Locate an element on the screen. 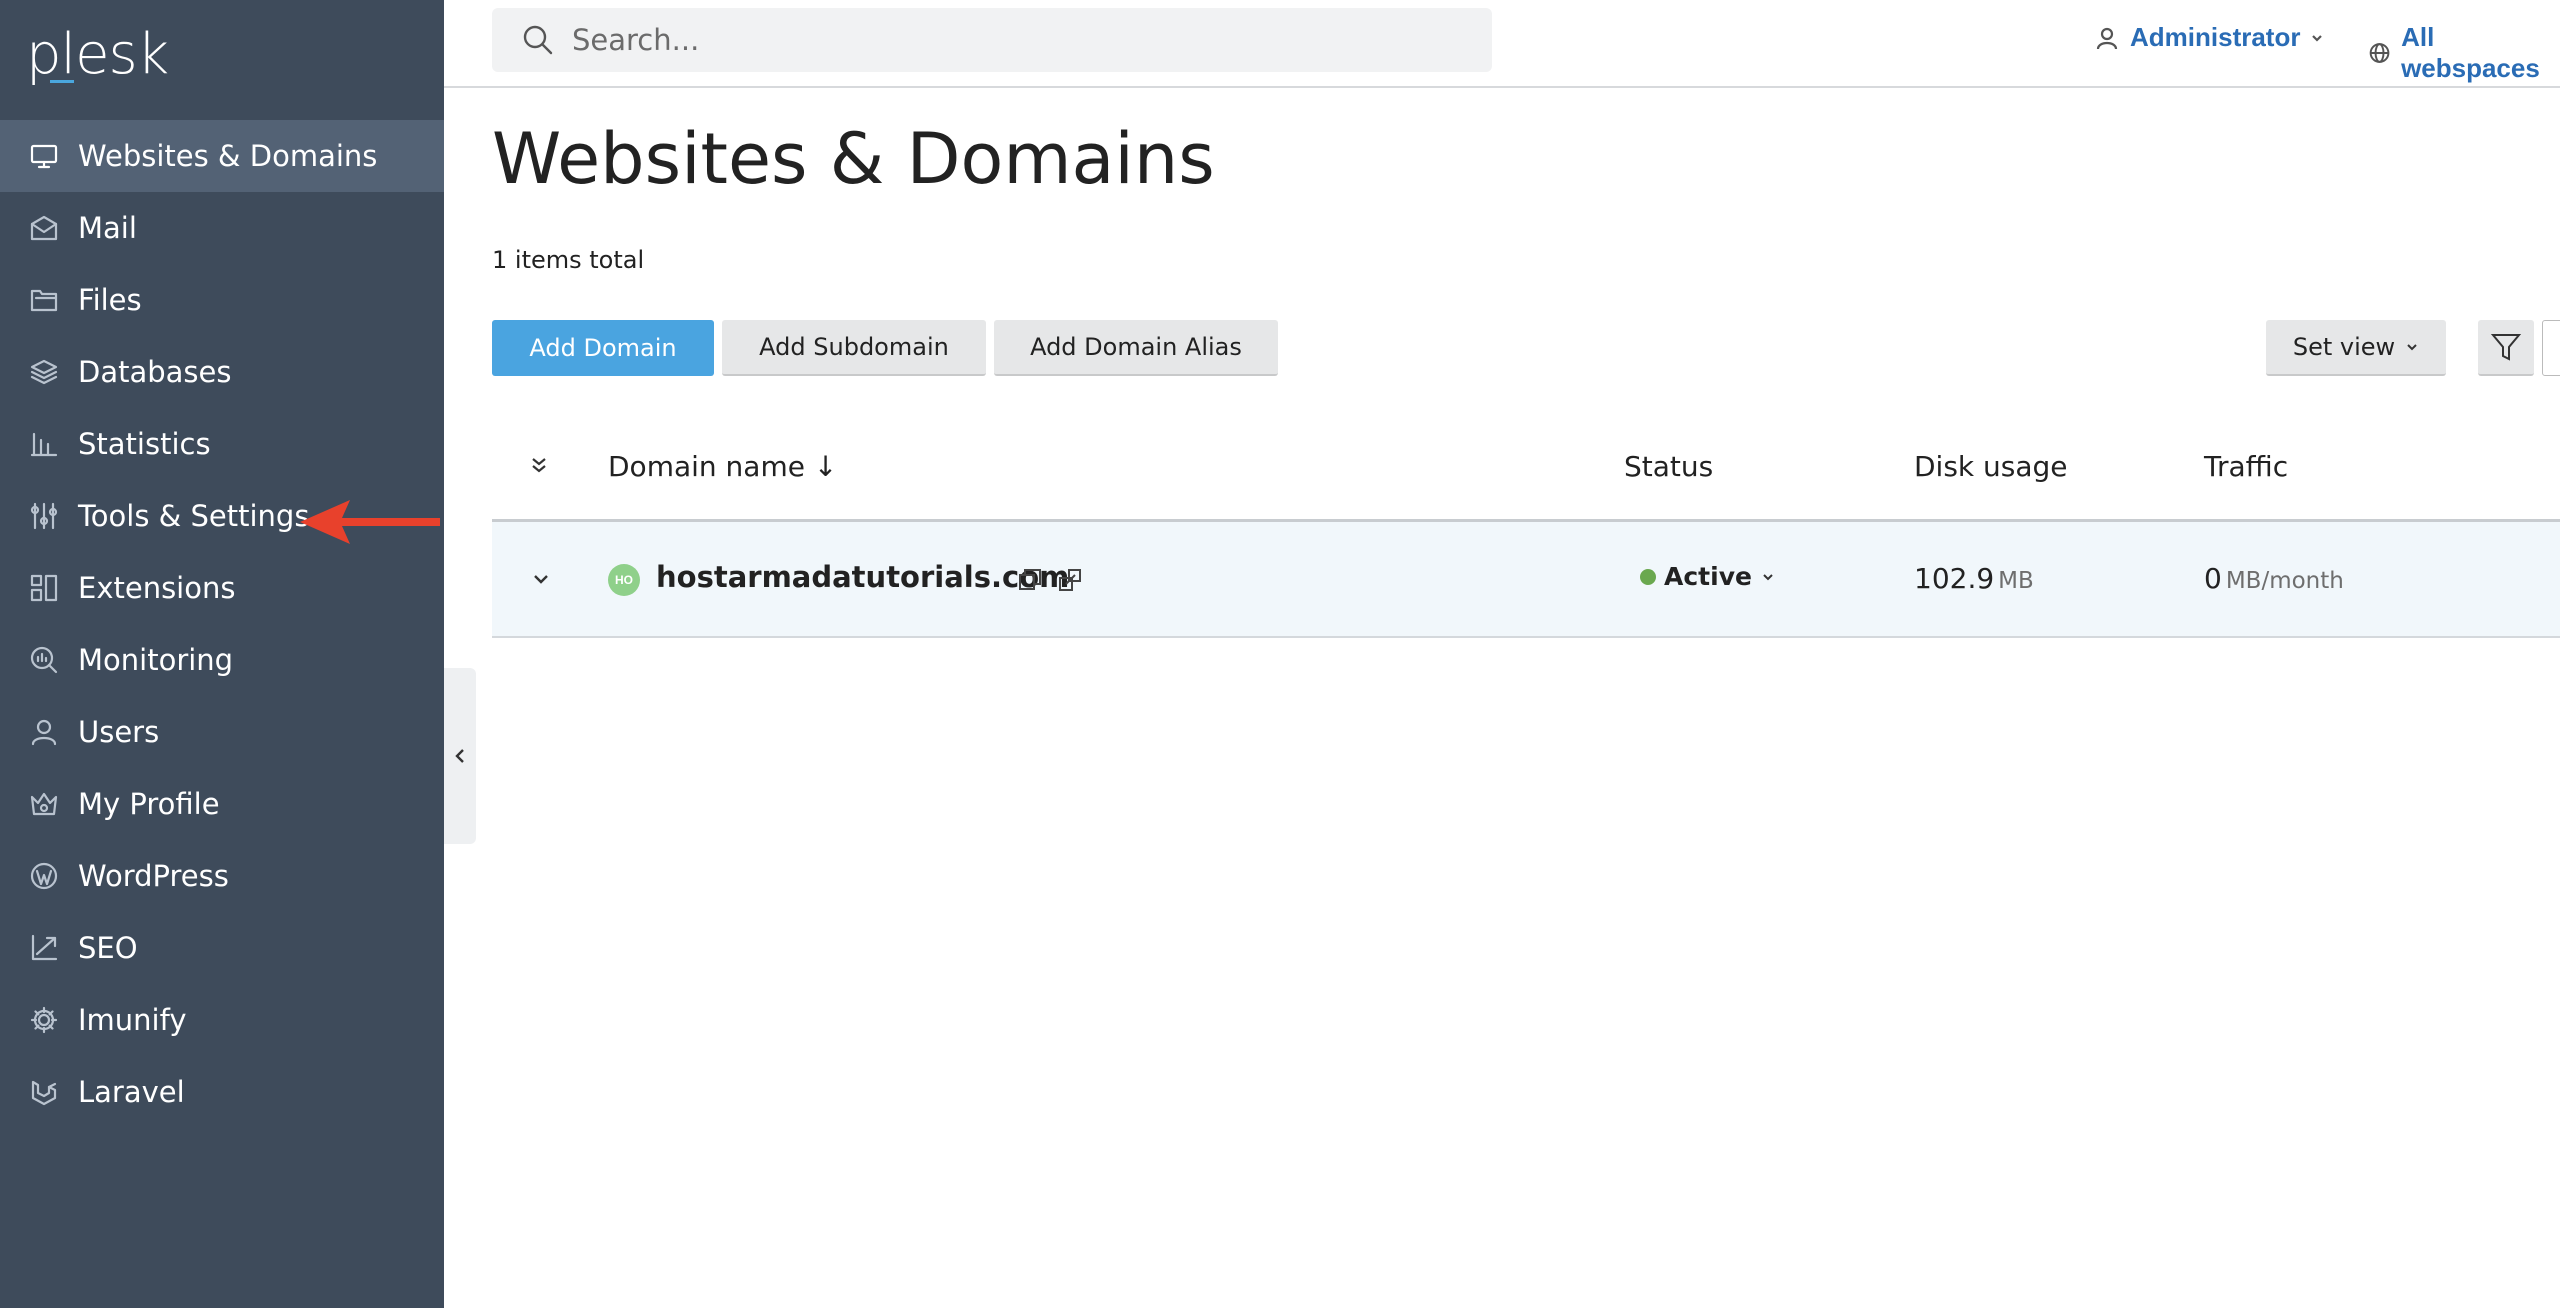 Image resolution: width=2560 pixels, height=1308 pixels. search-icon is located at coordinates (538, 40).